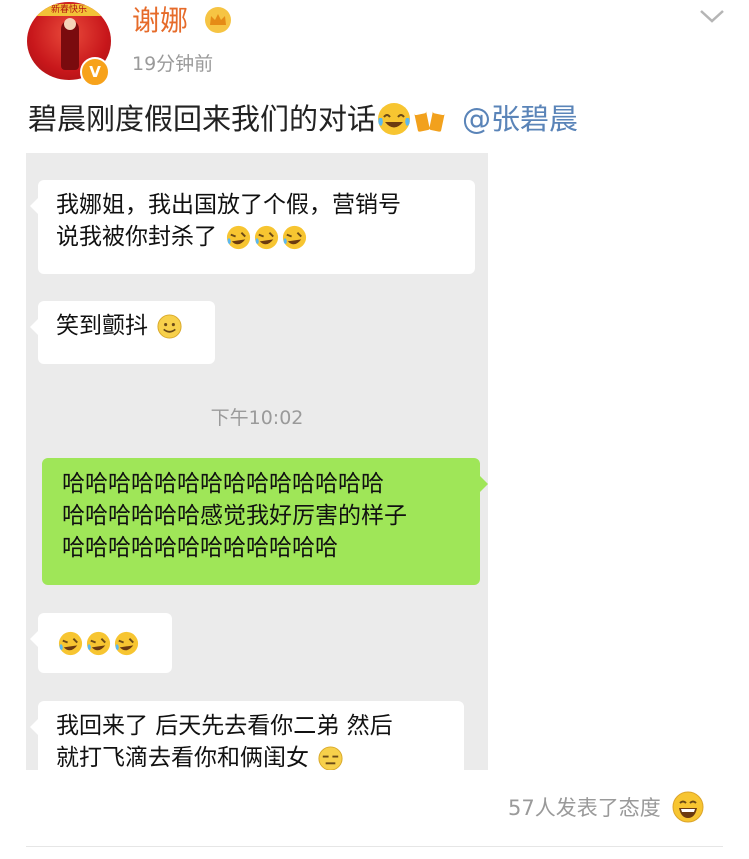  What do you see at coordinates (202, 119) in the screenshot?
I see `post-text: 碧晨刚度假回来我们的对话` at bounding box center [202, 119].